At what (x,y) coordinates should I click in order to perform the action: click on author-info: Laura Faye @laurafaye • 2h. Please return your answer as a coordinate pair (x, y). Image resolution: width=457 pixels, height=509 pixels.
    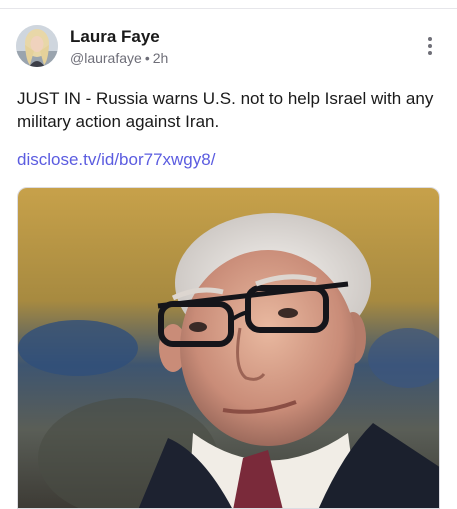
    Looking at the image, I should click on (119, 47).